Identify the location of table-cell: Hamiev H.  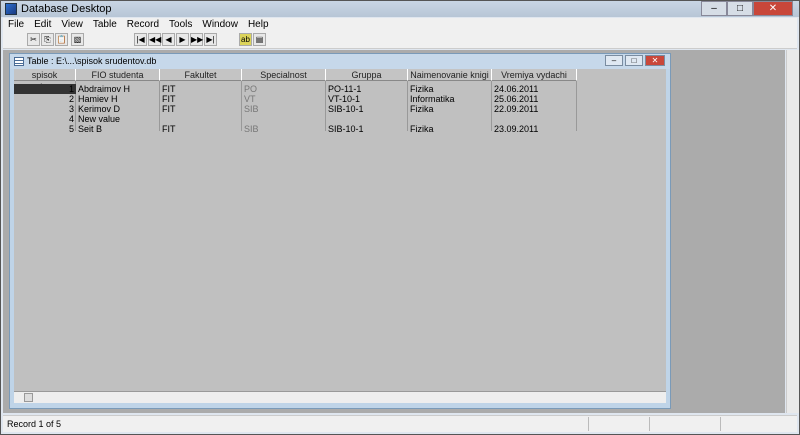
(119, 99).